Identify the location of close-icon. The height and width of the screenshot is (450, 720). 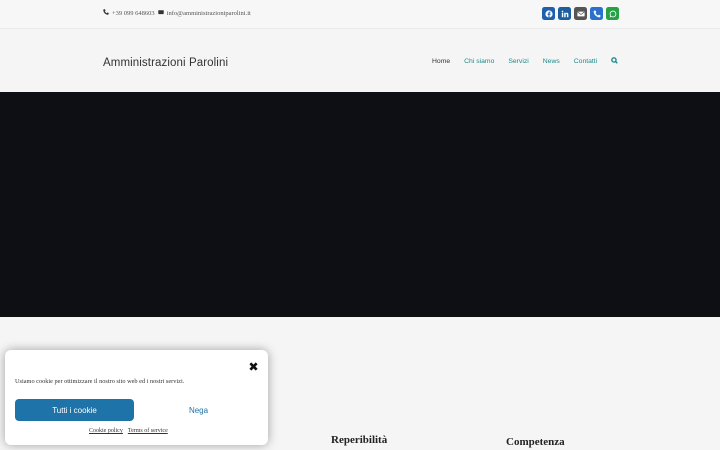
(253, 364).